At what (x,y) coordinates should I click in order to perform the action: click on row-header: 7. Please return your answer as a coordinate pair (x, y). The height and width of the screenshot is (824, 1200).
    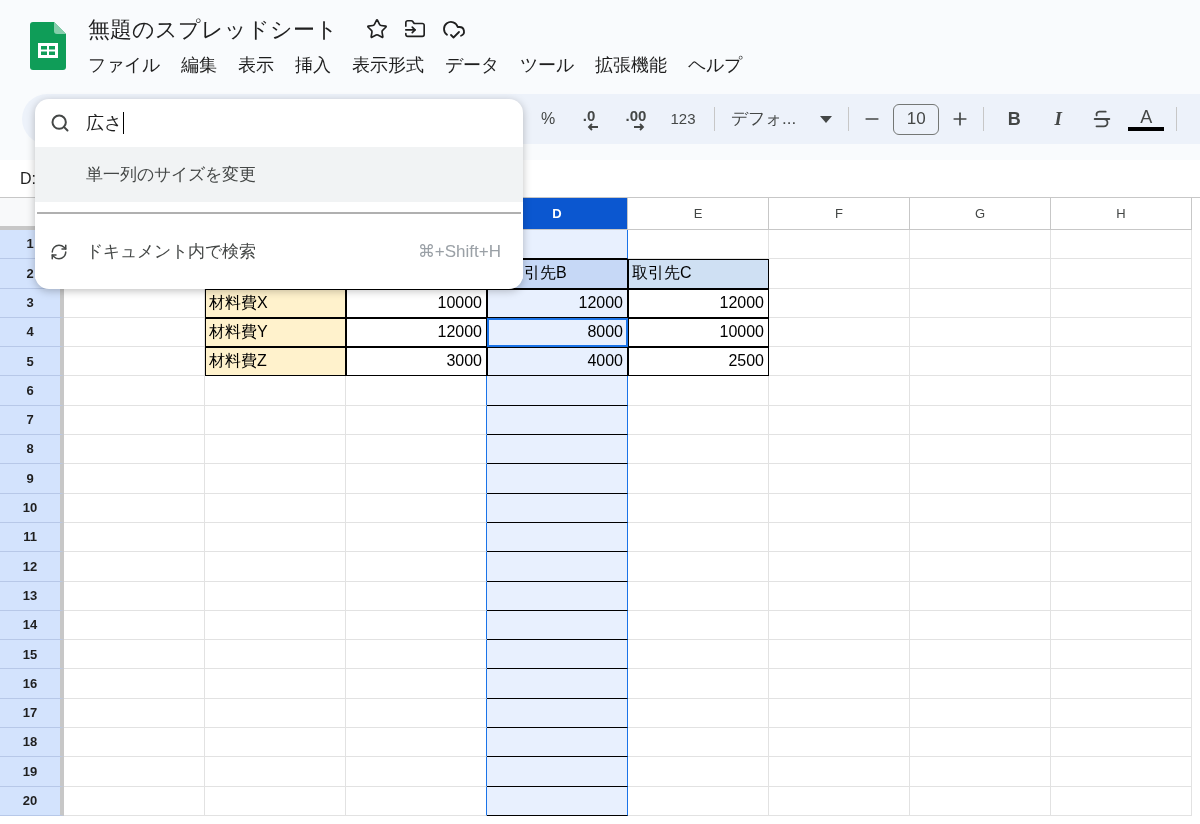
    Looking at the image, I should click on (32, 420).